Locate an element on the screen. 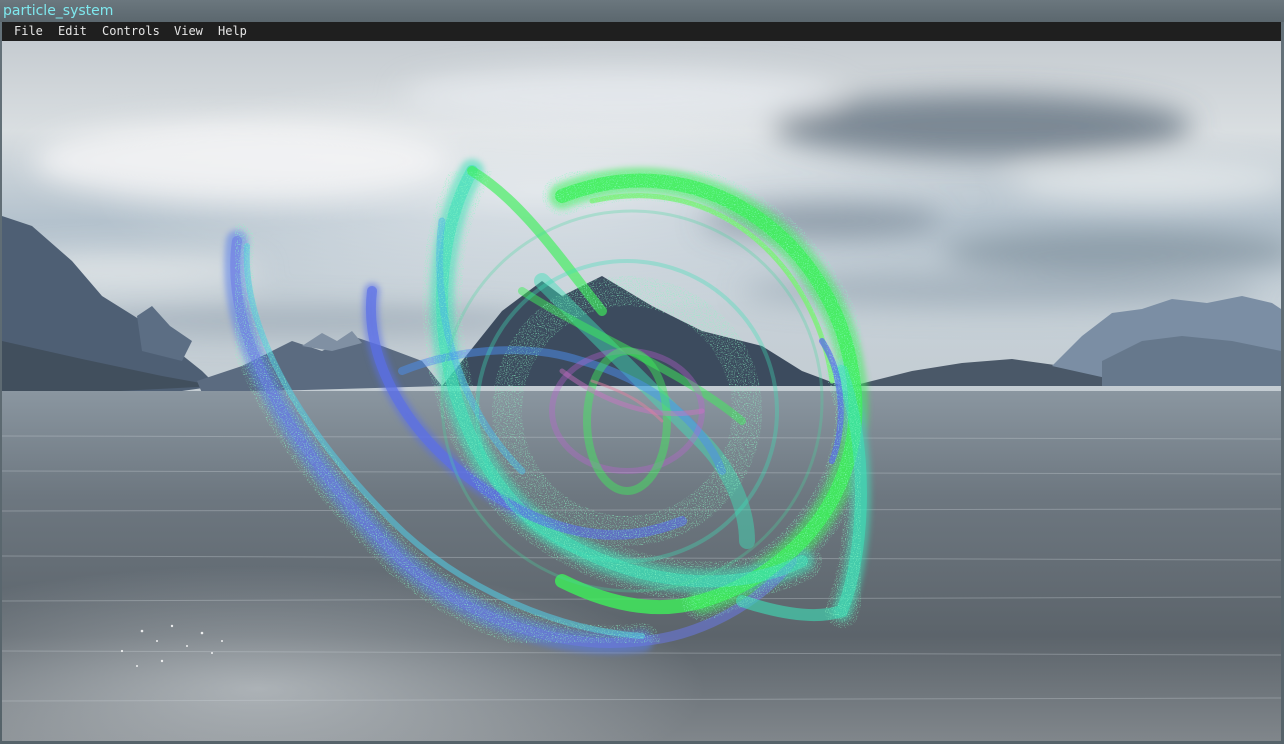  menu-edit: Edit is located at coordinates (72, 31).